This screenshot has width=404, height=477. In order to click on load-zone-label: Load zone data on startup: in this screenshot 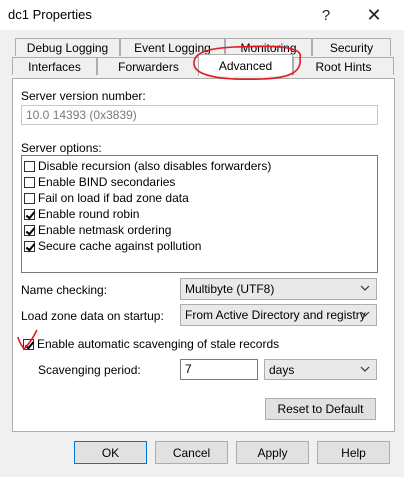, I will do `click(92, 316)`.